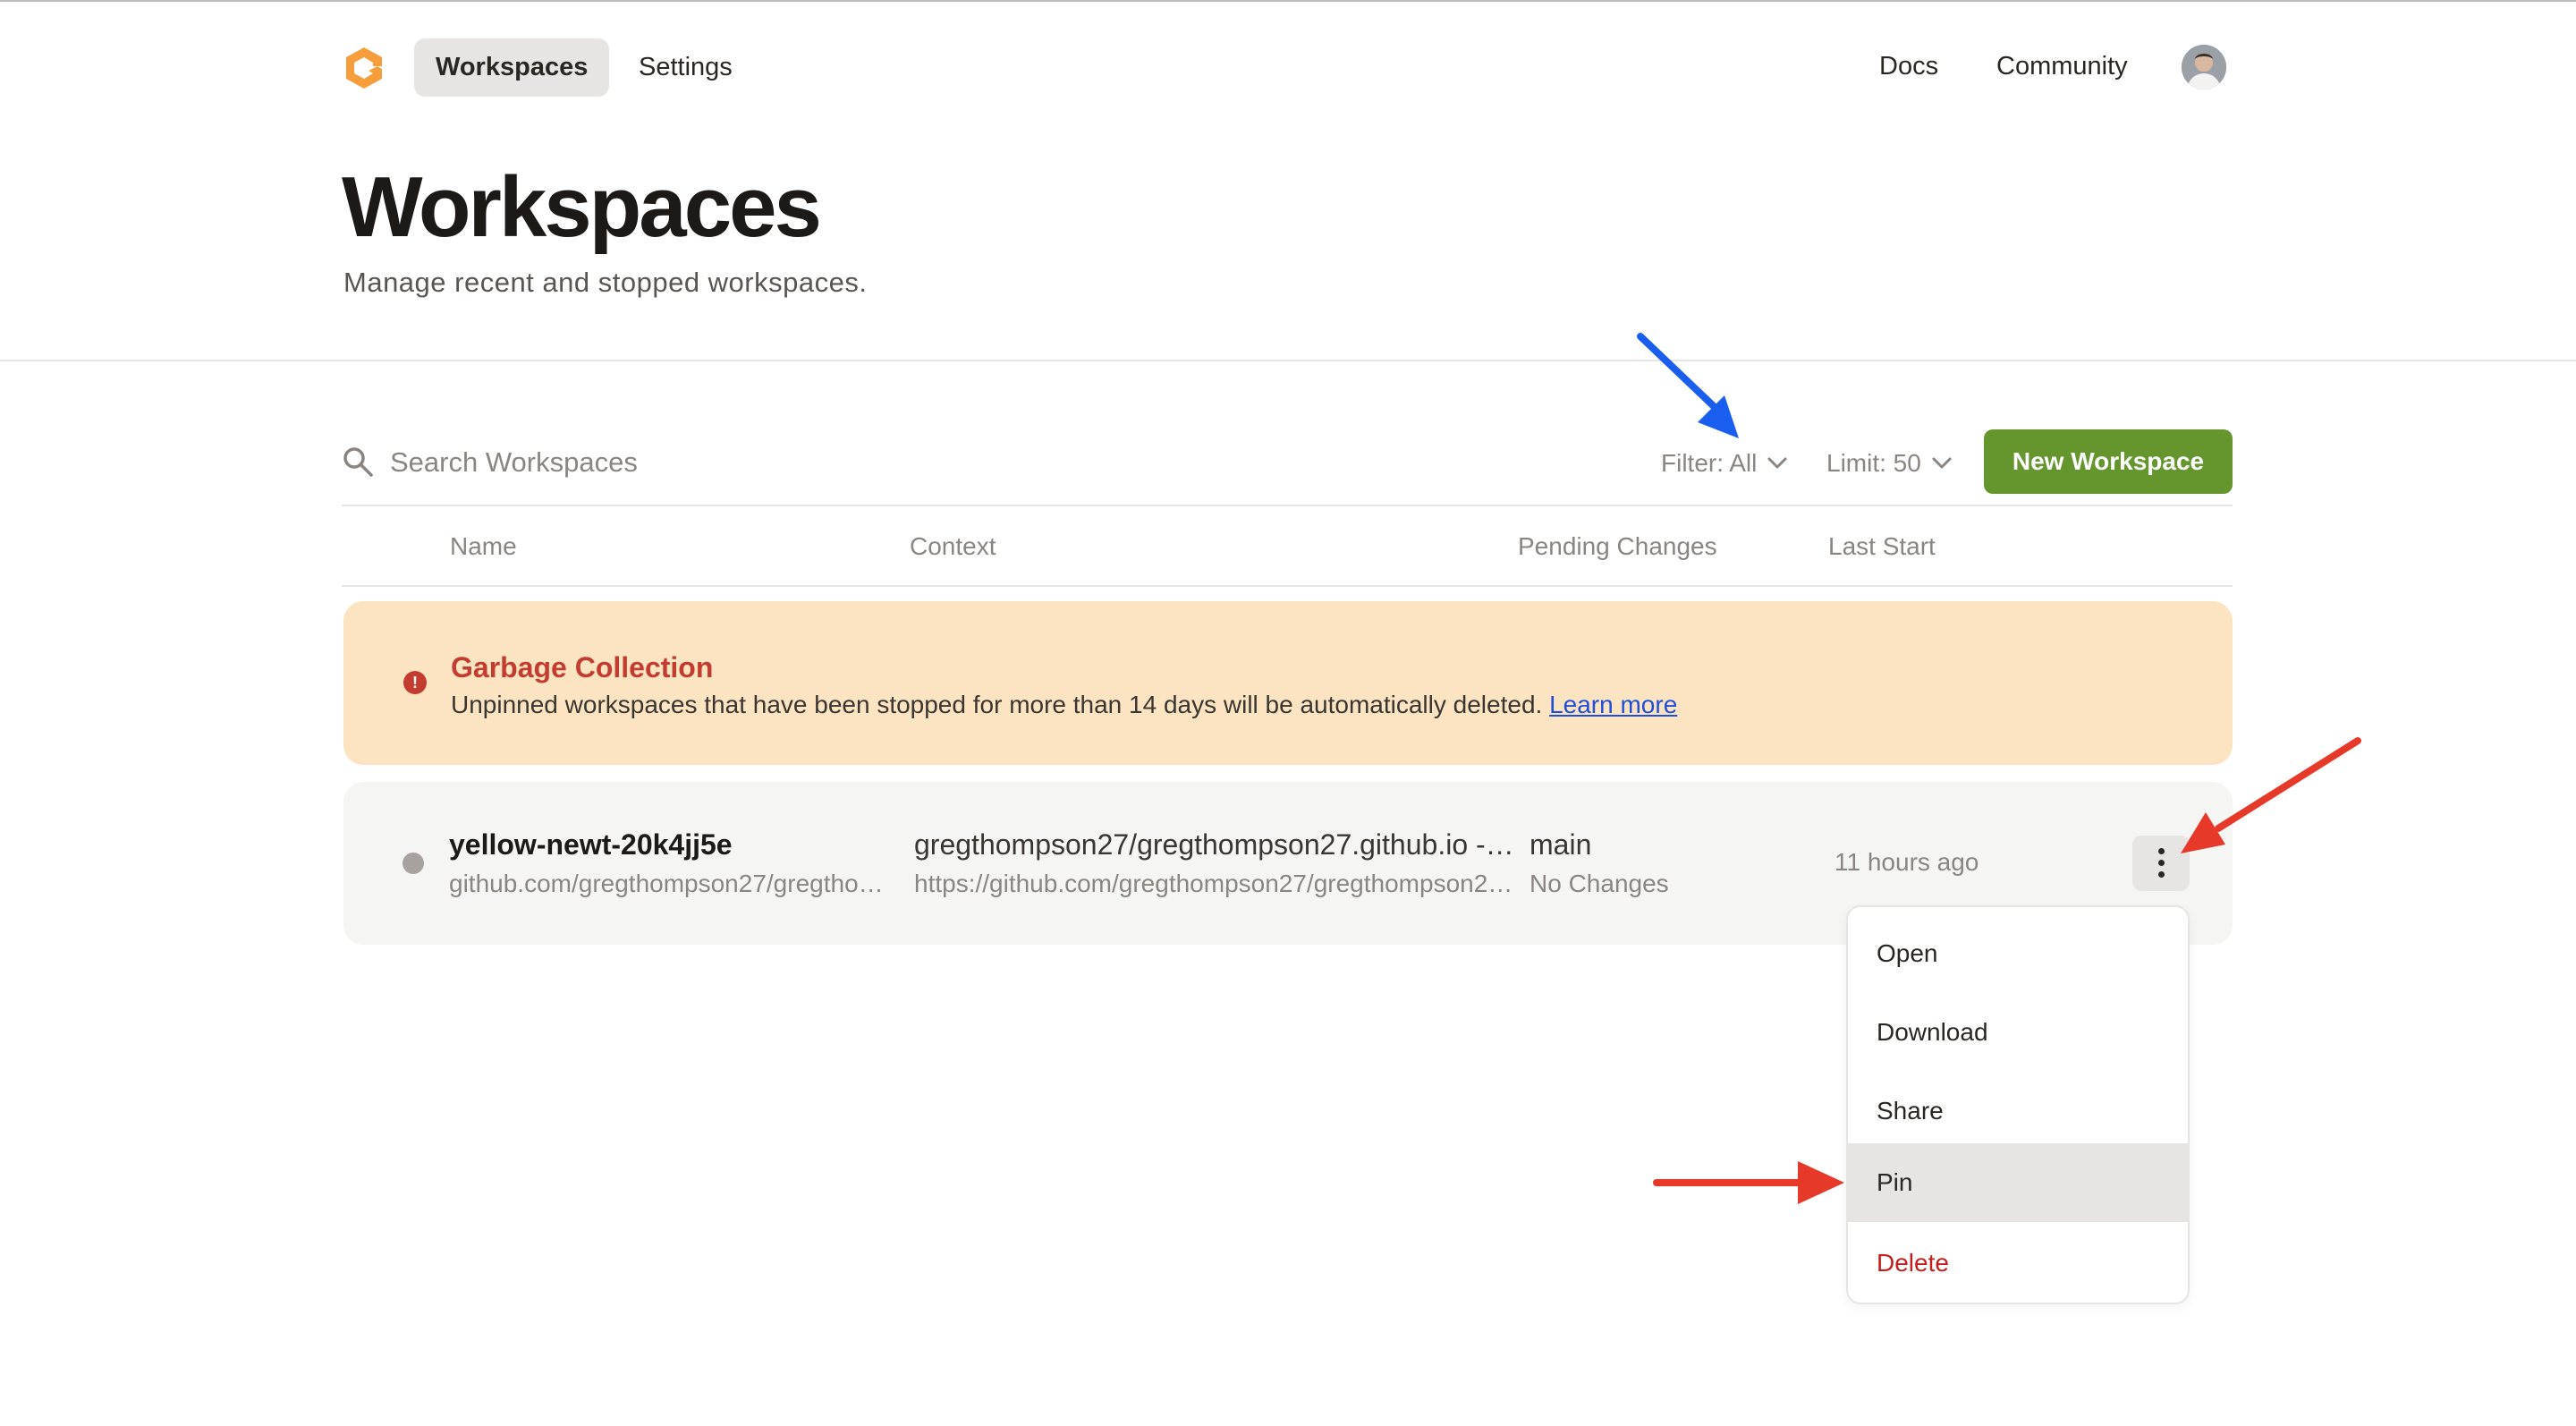 The height and width of the screenshot is (1426, 2576). What do you see at coordinates (413, 864) in the screenshot?
I see `workspace-status-dot` at bounding box center [413, 864].